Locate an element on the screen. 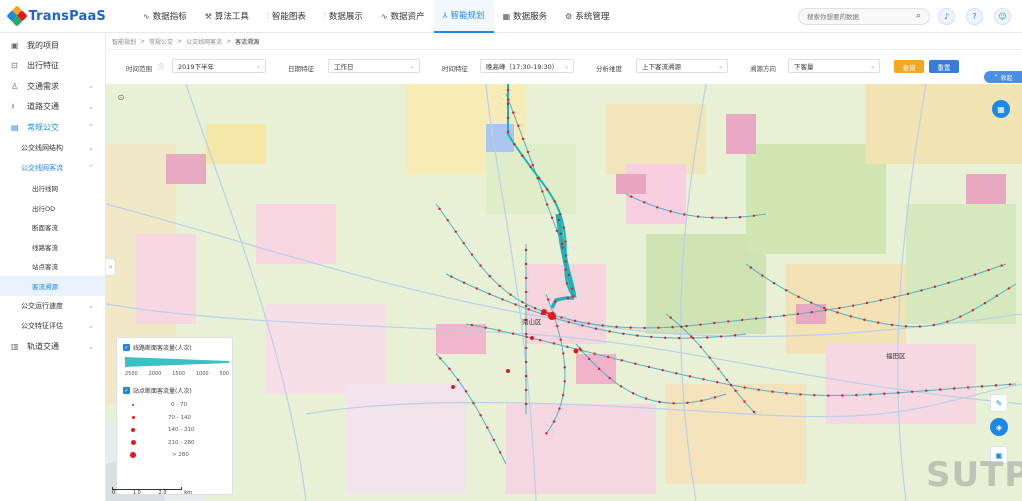  sidebar-item-travel-features: ⊡ 出行特征 is located at coordinates (52, 66).